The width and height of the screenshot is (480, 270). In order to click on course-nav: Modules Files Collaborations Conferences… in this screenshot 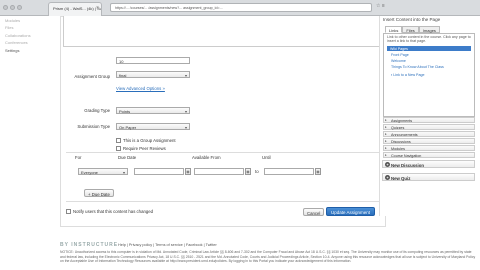, I will do `click(25, 40)`.